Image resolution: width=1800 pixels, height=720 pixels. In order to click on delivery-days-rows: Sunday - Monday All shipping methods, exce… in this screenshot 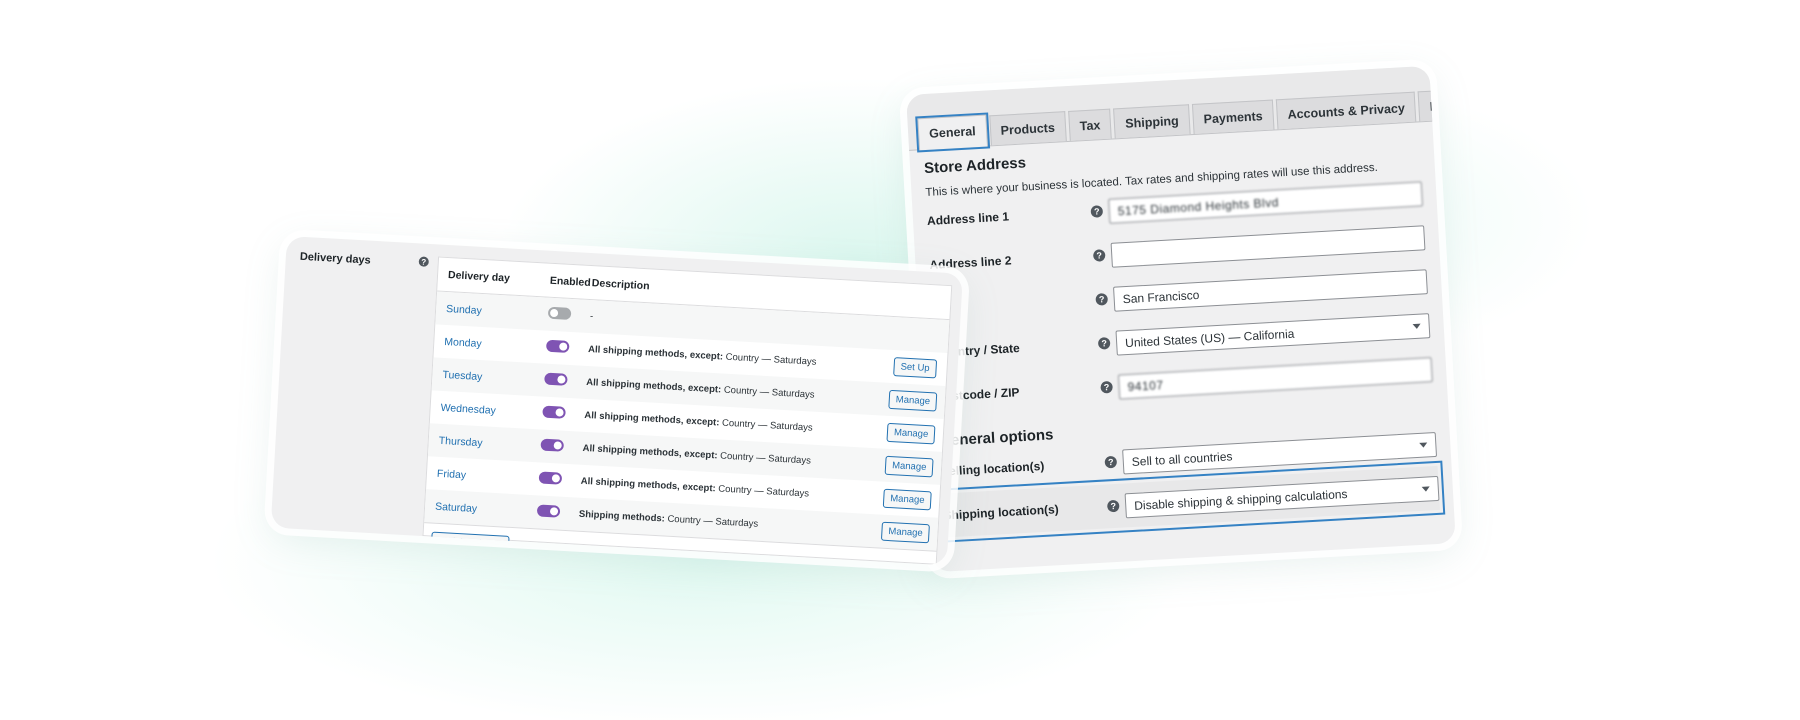, I will do `click(687, 421)`.